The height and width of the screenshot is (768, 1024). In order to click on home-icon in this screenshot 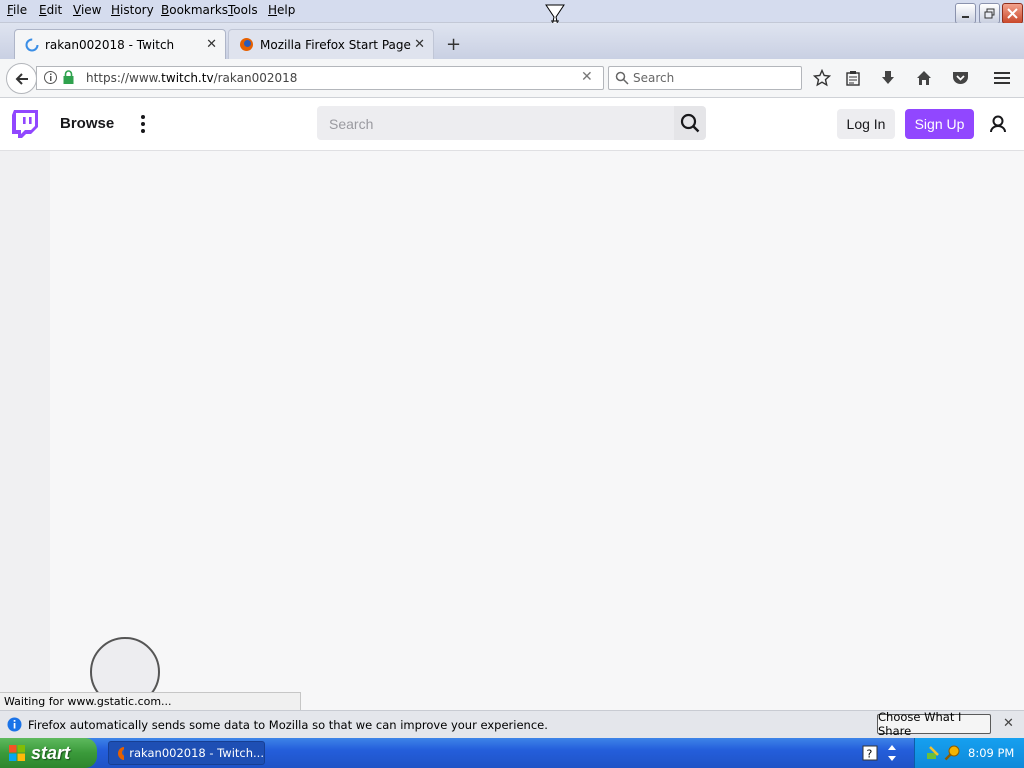, I will do `click(924, 78)`.